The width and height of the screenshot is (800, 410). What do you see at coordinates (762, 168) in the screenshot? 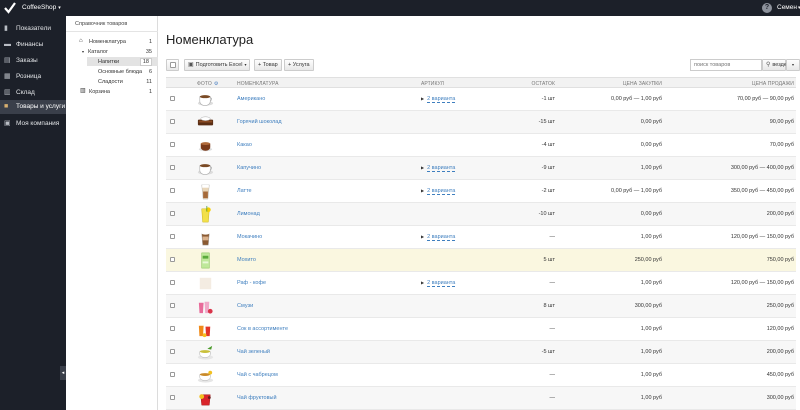
I see `sale-price-value: 300,00 руб — 400,00 руб` at bounding box center [762, 168].